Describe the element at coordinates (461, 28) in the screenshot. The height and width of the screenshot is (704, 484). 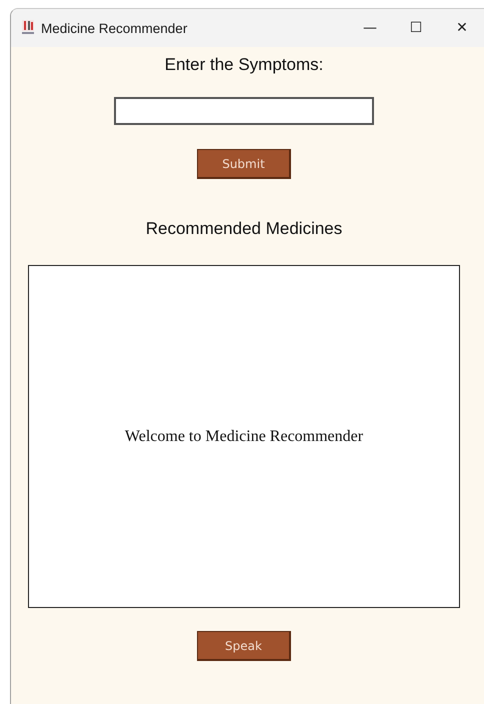
I see `close-button: ✕` at that location.